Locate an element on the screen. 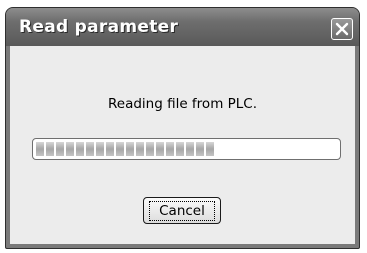  cancel-button: Cancel is located at coordinates (182, 210).